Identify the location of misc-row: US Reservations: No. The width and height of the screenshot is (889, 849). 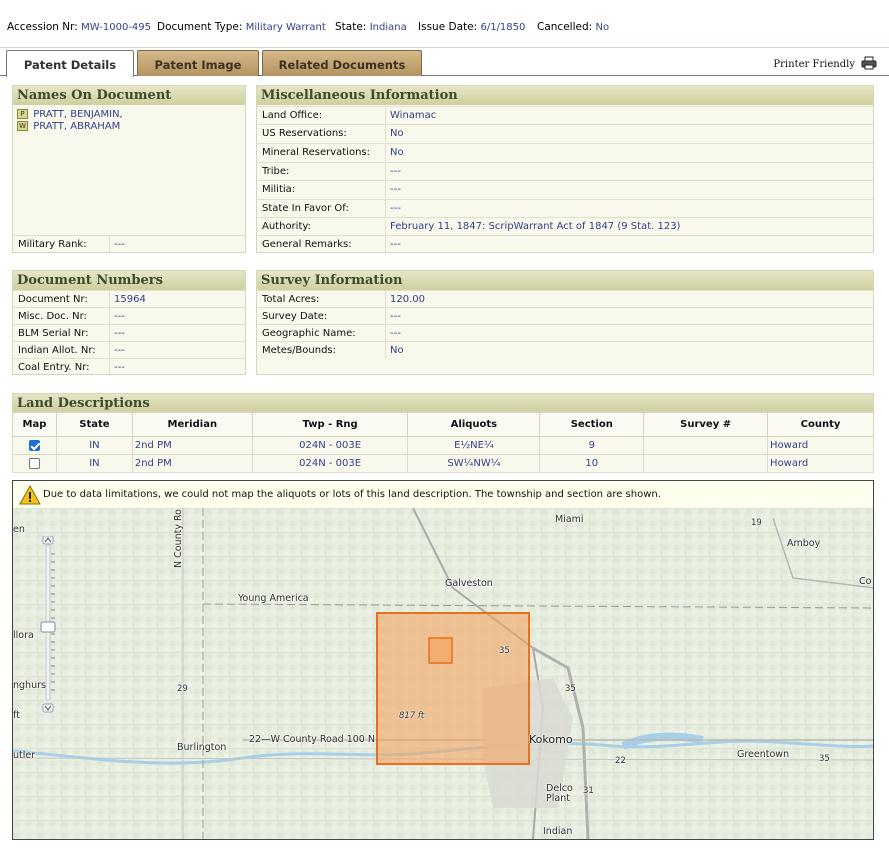
(565, 133).